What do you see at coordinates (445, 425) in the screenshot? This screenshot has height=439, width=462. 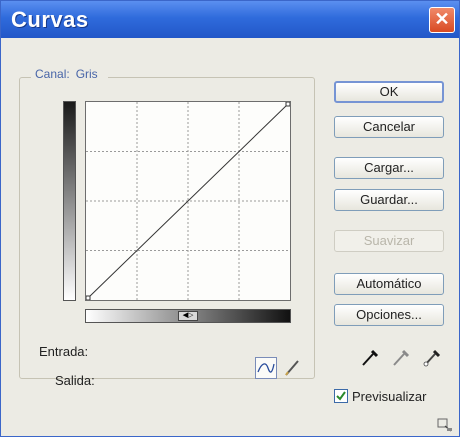 I see `expand-icon` at bounding box center [445, 425].